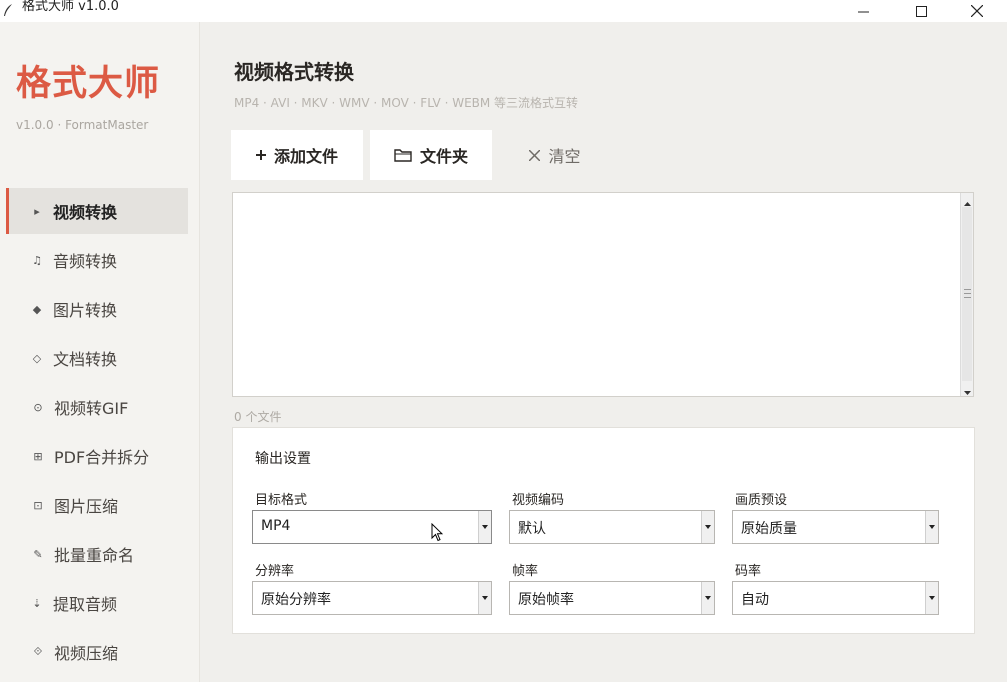 Image resolution: width=1007 pixels, height=682 pixels. Describe the element at coordinates (91, 408) in the screenshot. I see `sidebar-item-label: 视频转GIF` at that location.